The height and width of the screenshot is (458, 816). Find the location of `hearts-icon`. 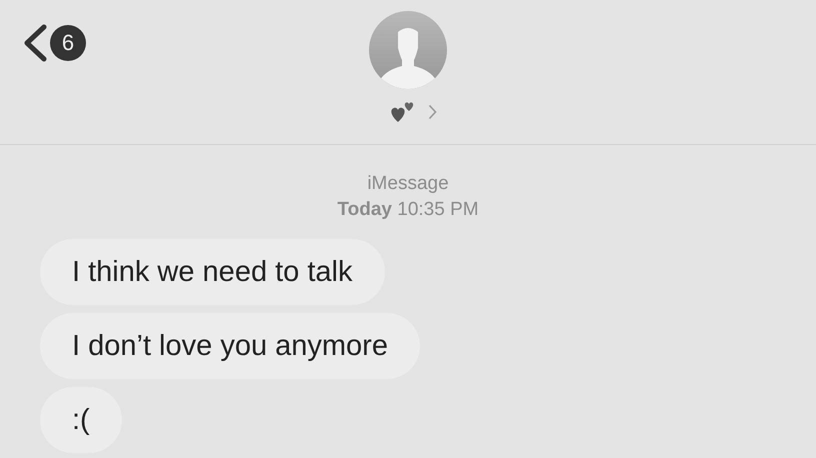

hearts-icon is located at coordinates (403, 112).